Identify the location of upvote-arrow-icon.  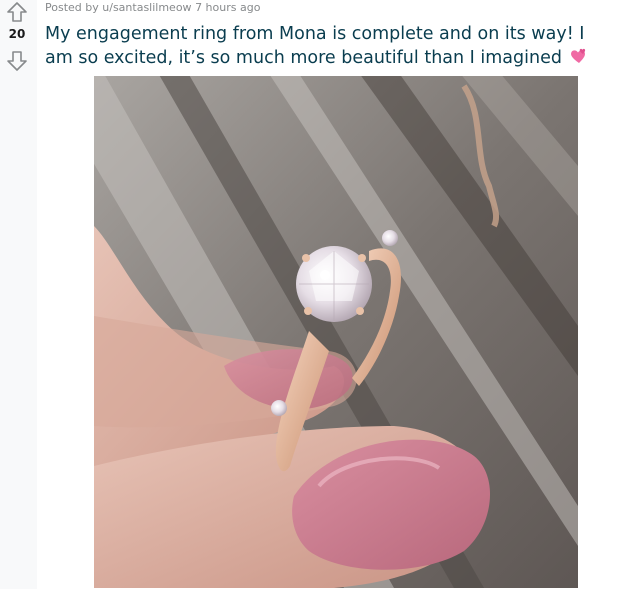
(17, 12).